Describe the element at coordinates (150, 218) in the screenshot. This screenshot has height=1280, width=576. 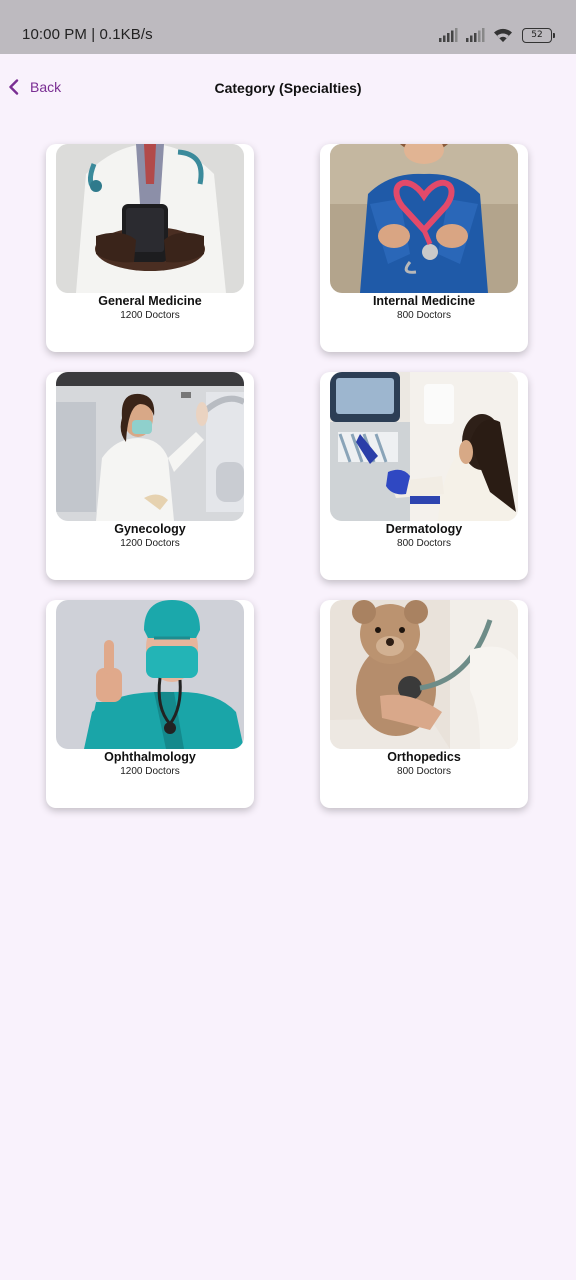
I see `doctor-holding-phone-photo` at that location.